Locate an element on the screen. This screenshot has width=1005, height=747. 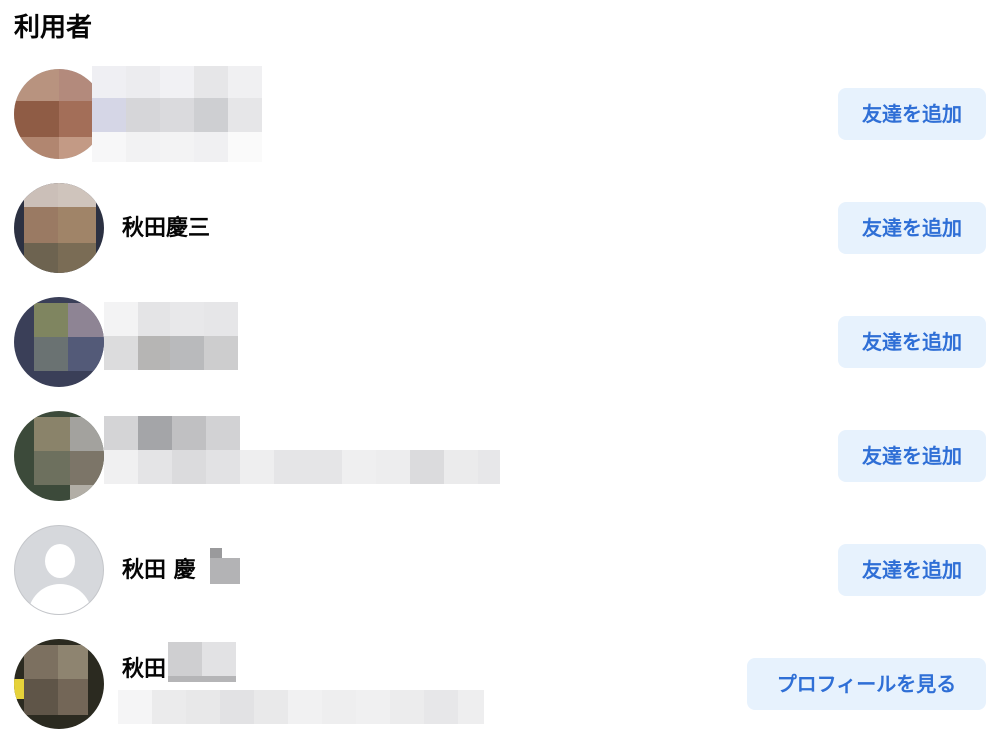
person-name: 秋田 is located at coordinates (144, 670).